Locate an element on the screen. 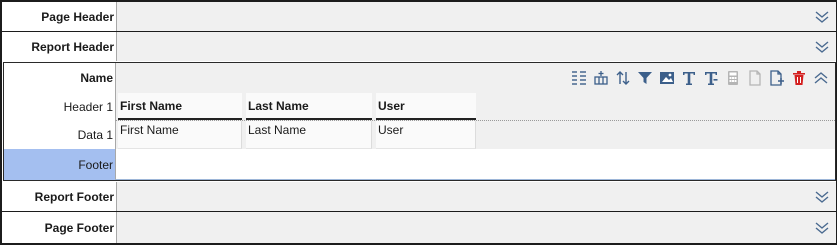 The height and width of the screenshot is (245, 837). image-icon is located at coordinates (667, 78).